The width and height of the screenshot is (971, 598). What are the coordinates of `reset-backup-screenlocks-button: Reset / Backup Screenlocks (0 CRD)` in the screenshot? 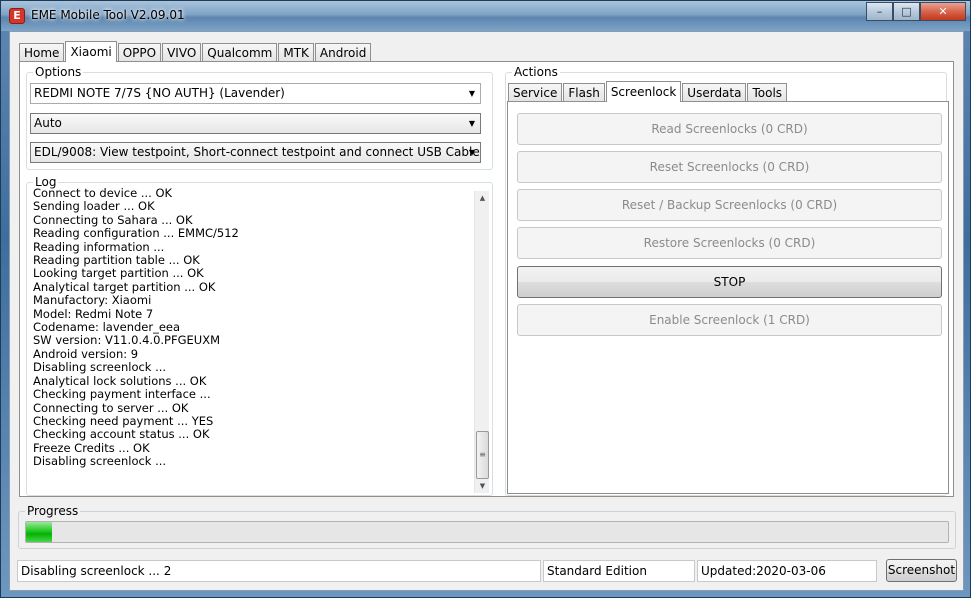 It's located at (729, 205).